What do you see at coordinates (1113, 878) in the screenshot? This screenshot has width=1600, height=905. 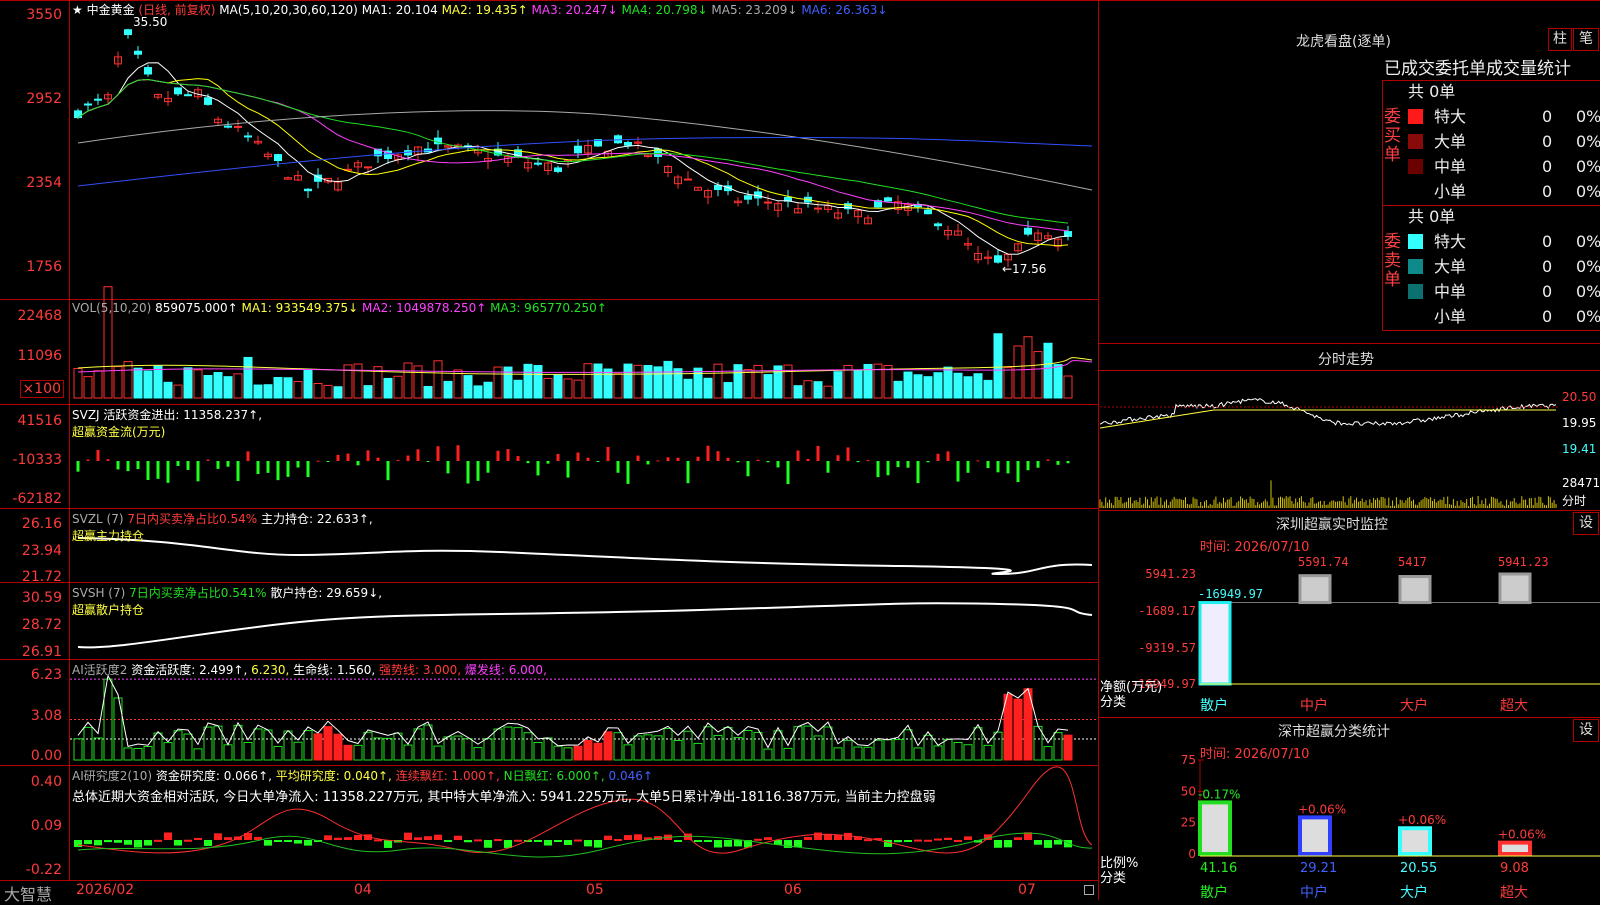 I see `cls-xlabel: 分类` at bounding box center [1113, 878].